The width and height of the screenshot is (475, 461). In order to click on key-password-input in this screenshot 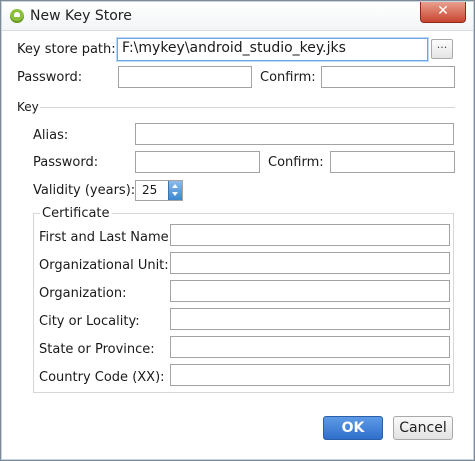, I will do `click(197, 162)`.